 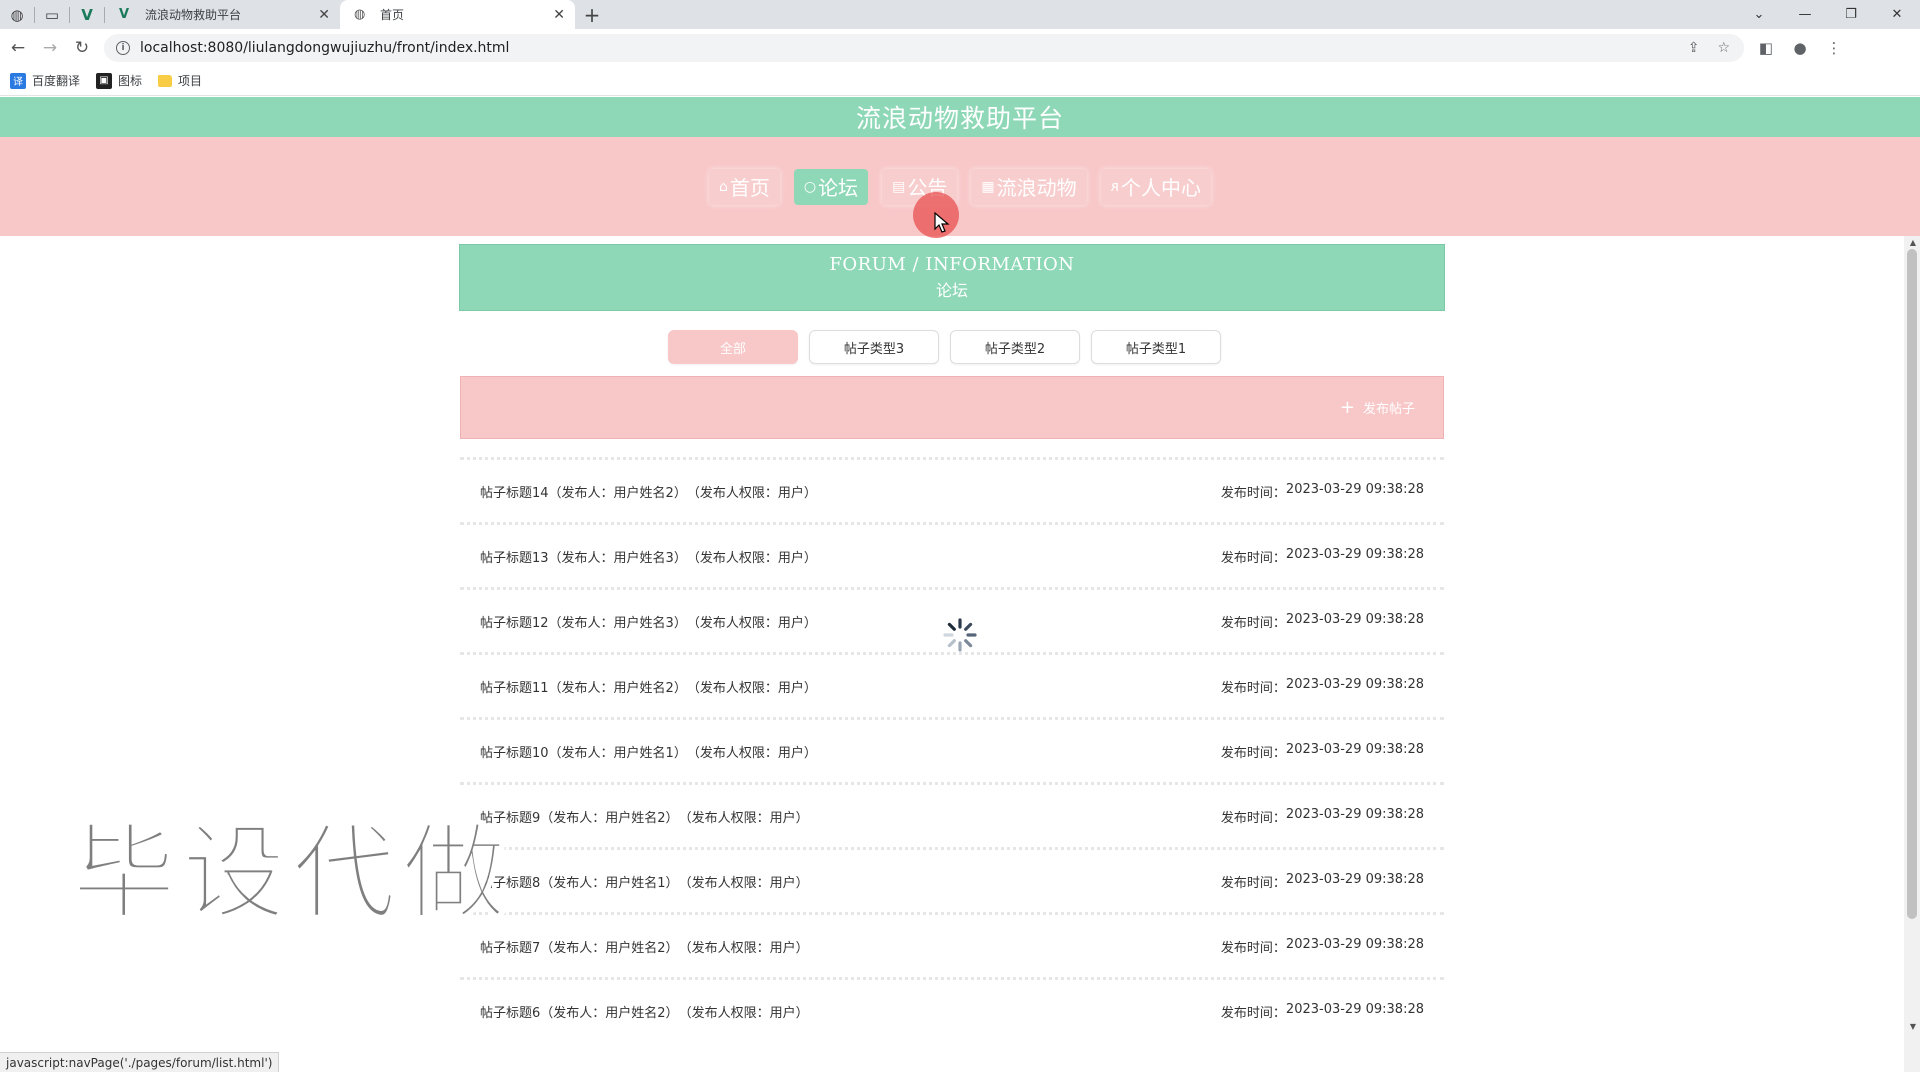 What do you see at coordinates (1156, 347) in the screenshot?
I see `filter-type-1: 帖子类型1` at bounding box center [1156, 347].